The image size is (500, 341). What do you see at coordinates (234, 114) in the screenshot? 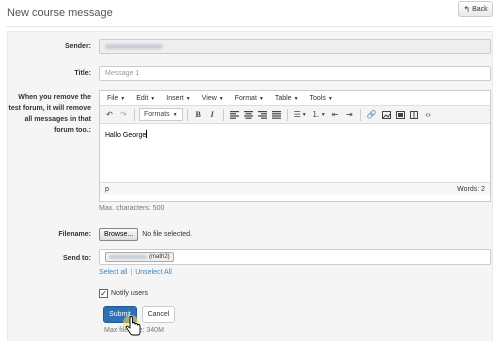
I see `align-left-icon` at bounding box center [234, 114].